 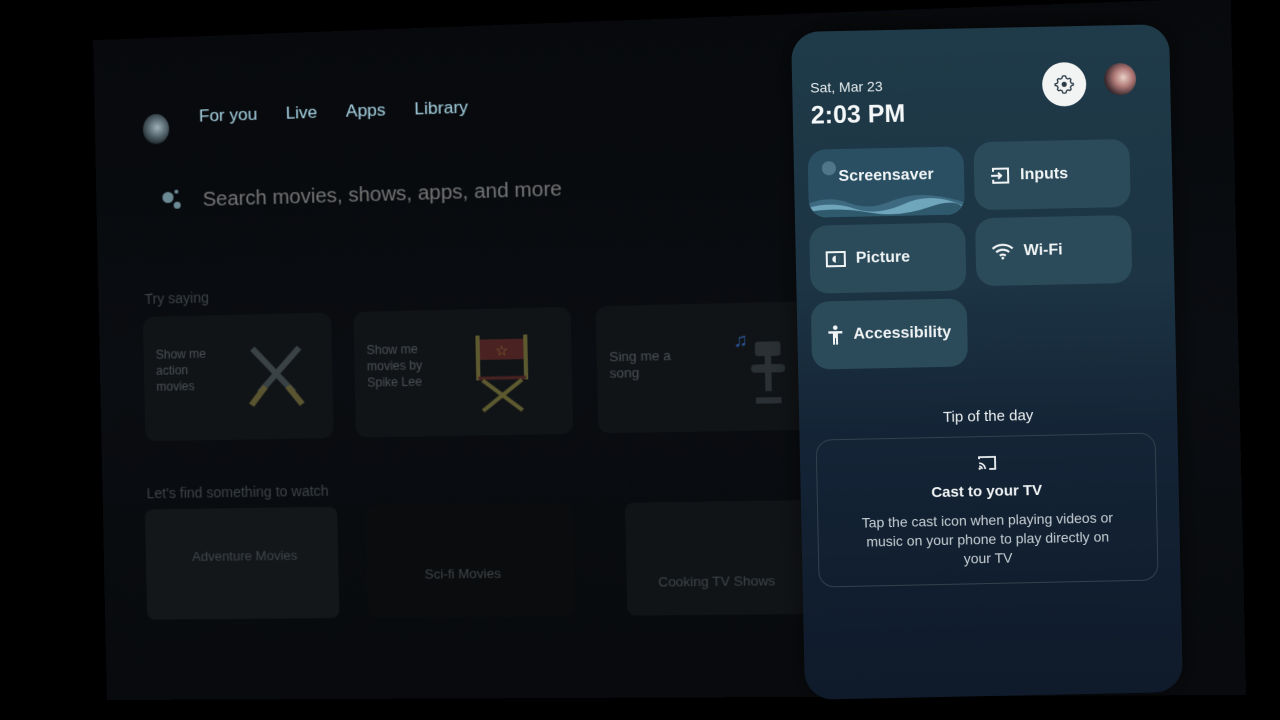 What do you see at coordinates (1120, 79) in the screenshot?
I see `profile-avatar` at bounding box center [1120, 79].